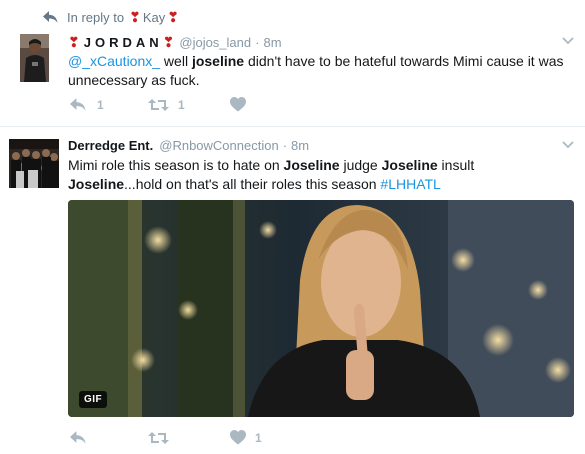 This screenshot has width=585, height=454. I want to click on tweet-header: ❣ JORDAN ❣ @jojos_land · 8m, so click(175, 42).